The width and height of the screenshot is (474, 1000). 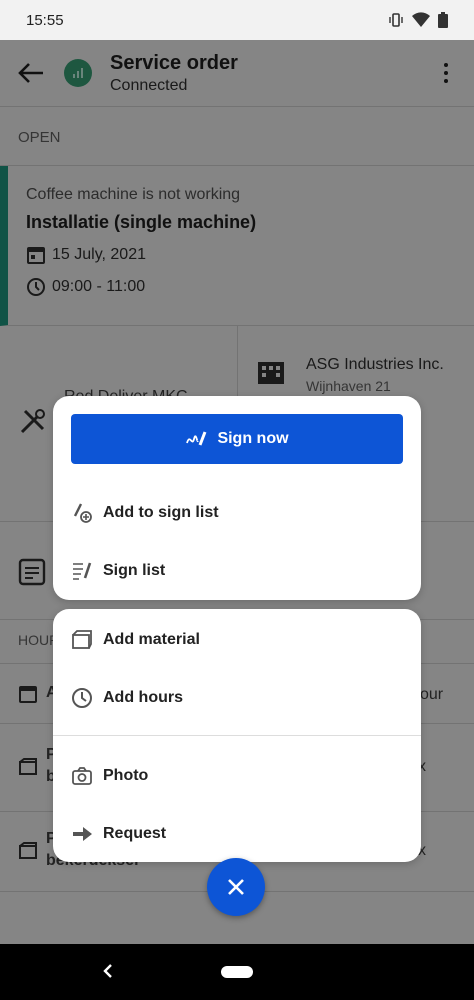 I want to click on add-material-item: Add material, so click(x=135, y=640).